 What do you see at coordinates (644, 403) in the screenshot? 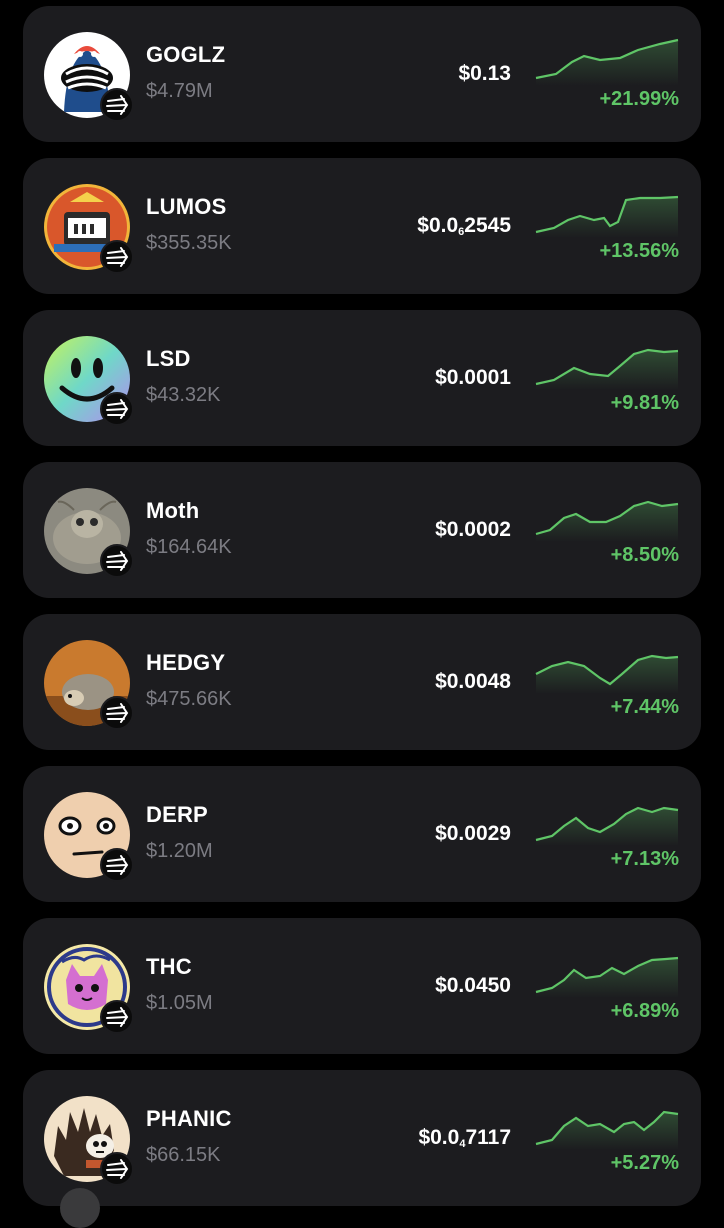
I see `price-change: +9.81%` at bounding box center [644, 403].